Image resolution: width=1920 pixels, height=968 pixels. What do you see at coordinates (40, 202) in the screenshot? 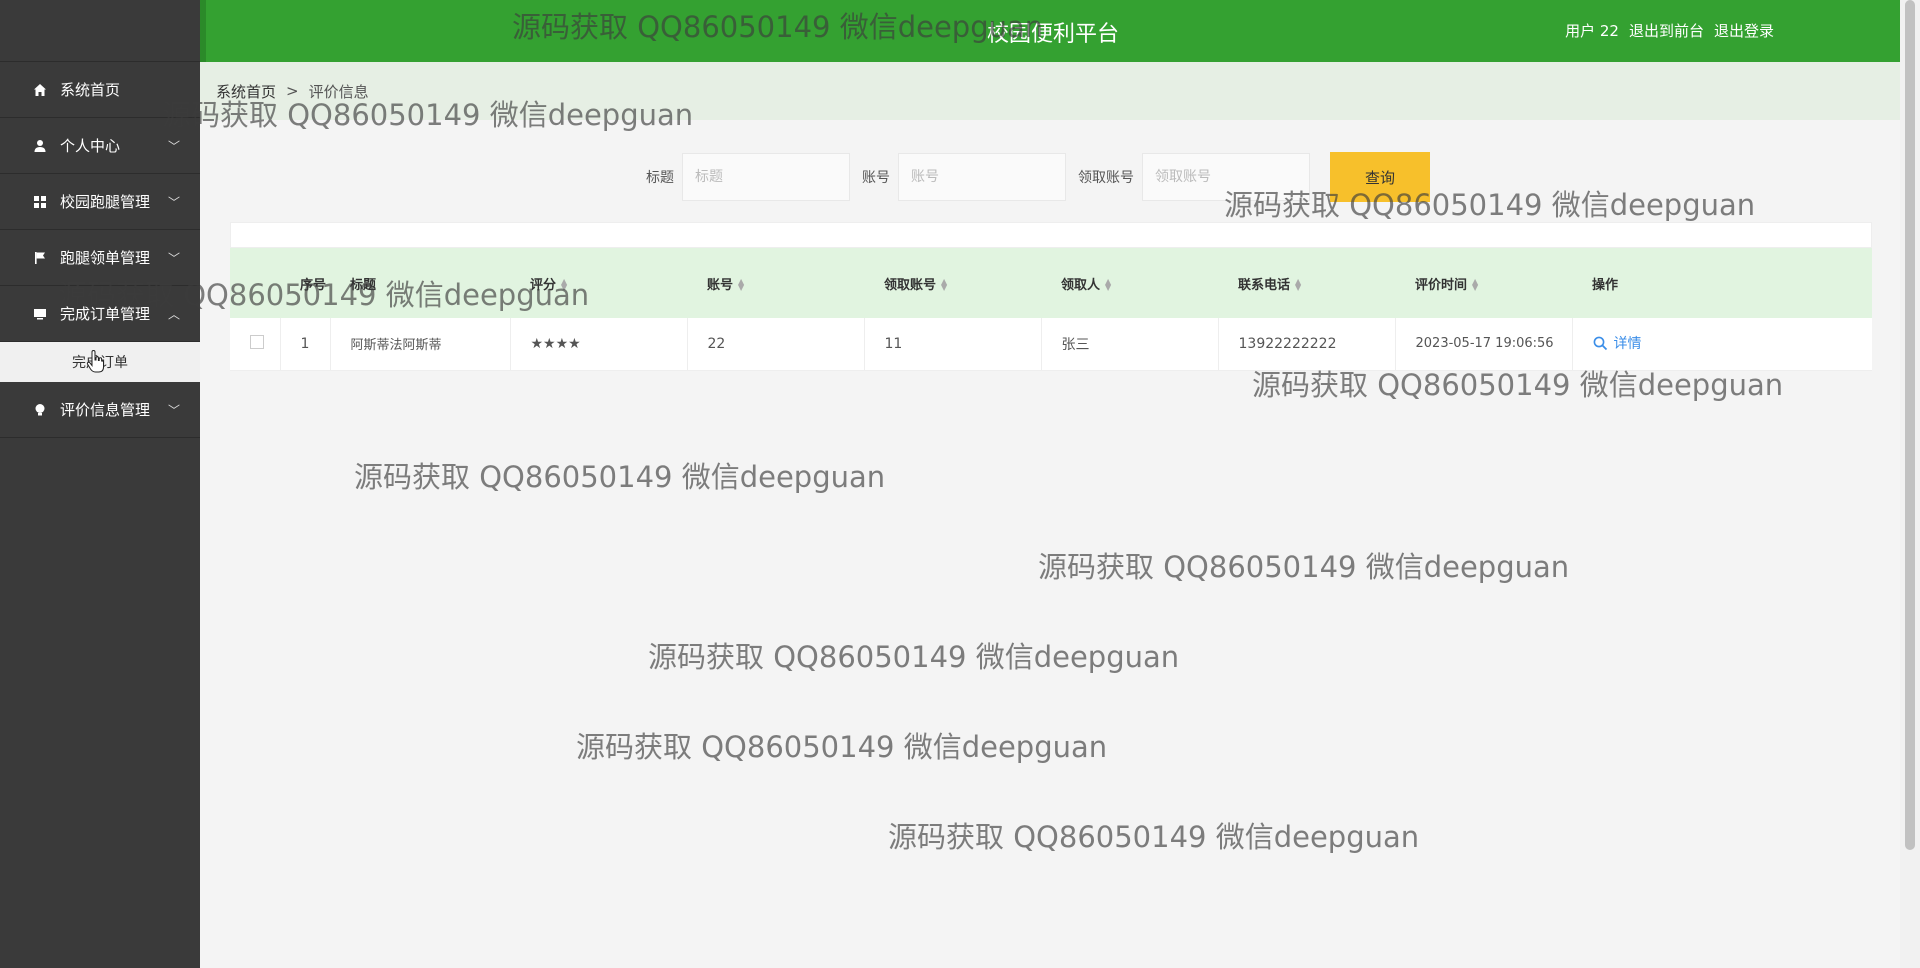
I see `grid-icon` at bounding box center [40, 202].